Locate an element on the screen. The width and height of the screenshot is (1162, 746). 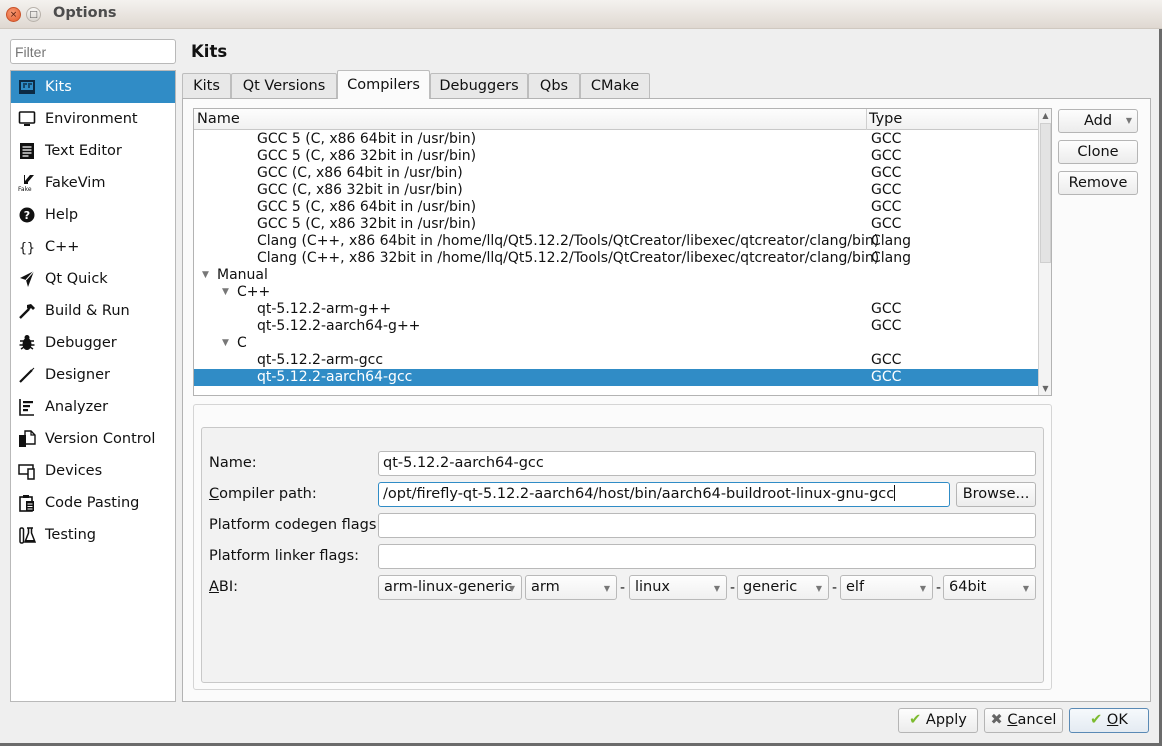
sidebar-item-build-run: Build & Run is located at coordinates (93, 311).